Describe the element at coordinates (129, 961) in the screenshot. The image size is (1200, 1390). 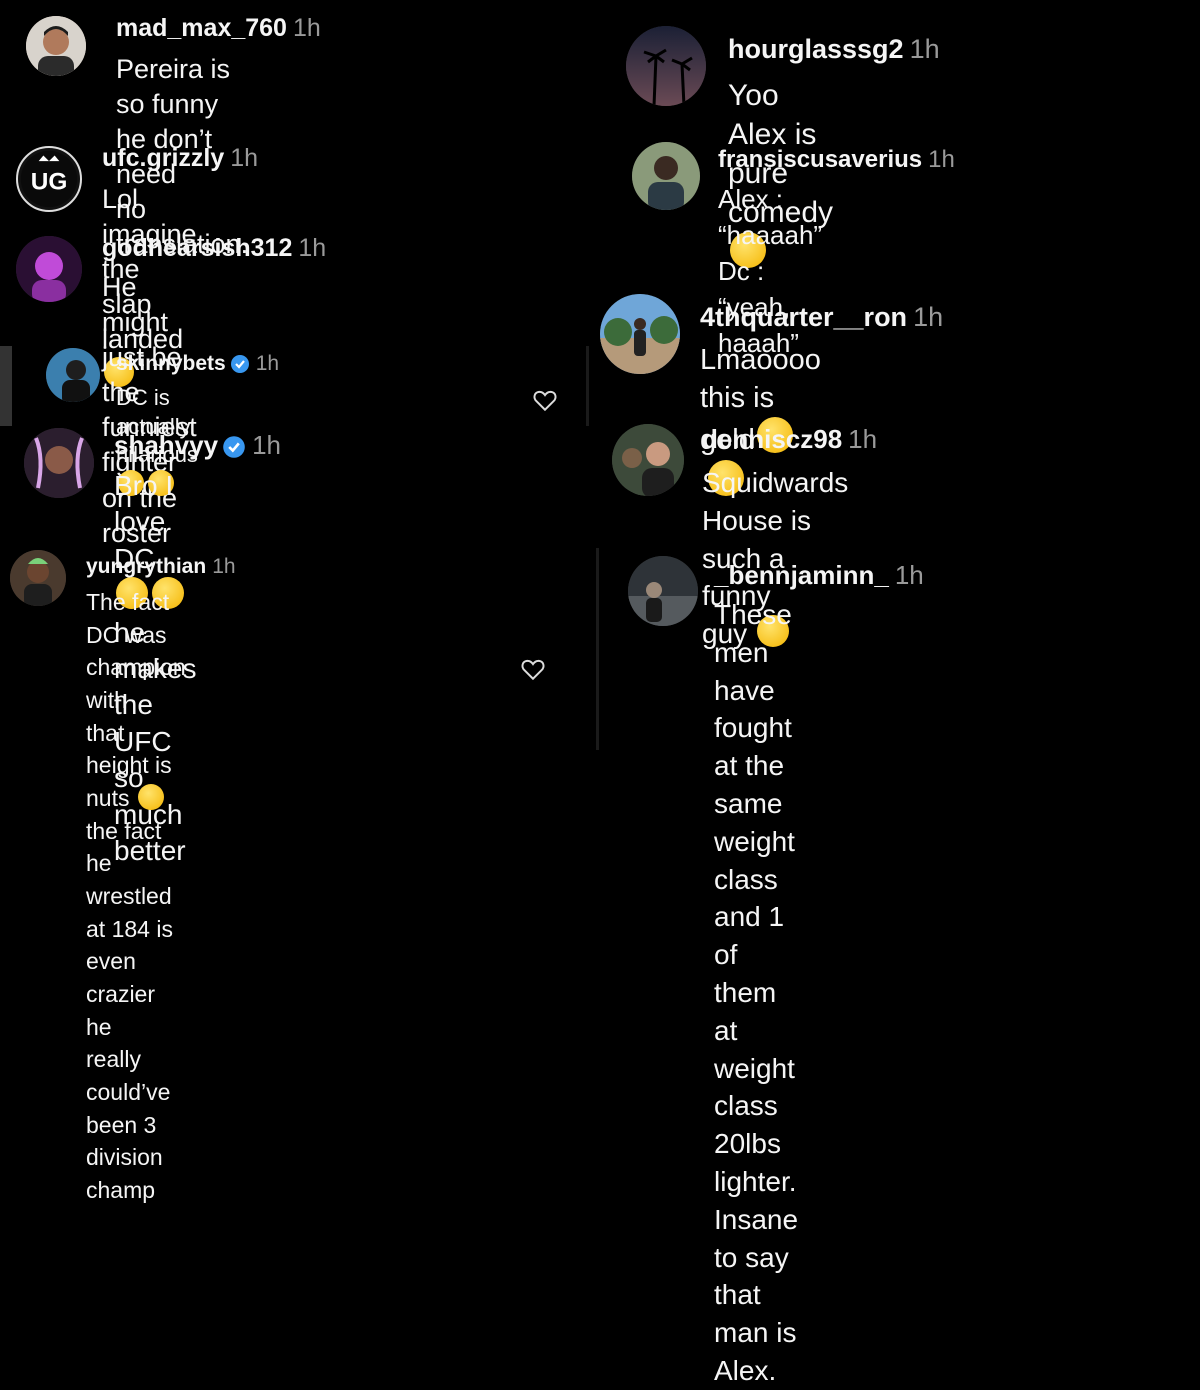
I see `comment-line: wrestled at 184 is even crazier he` at that location.